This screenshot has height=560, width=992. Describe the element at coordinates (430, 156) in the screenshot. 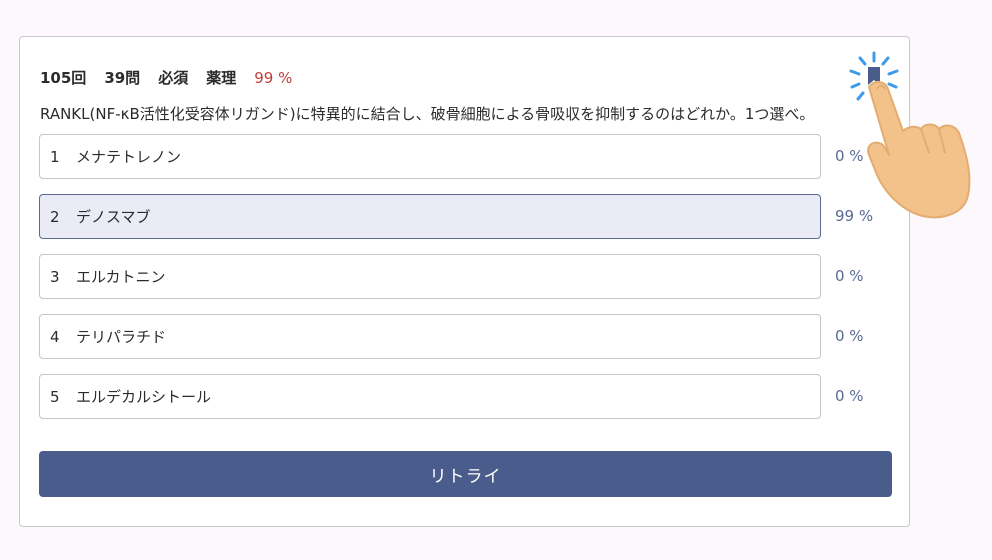

I see `option-1: 1 メナテトレノン` at that location.